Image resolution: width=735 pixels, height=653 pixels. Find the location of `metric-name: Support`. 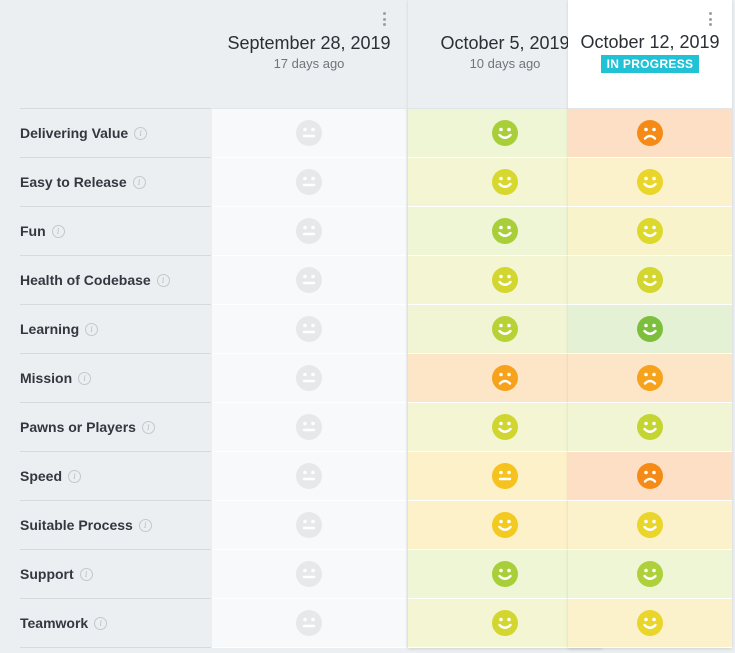

metric-name: Support is located at coordinates (47, 574).